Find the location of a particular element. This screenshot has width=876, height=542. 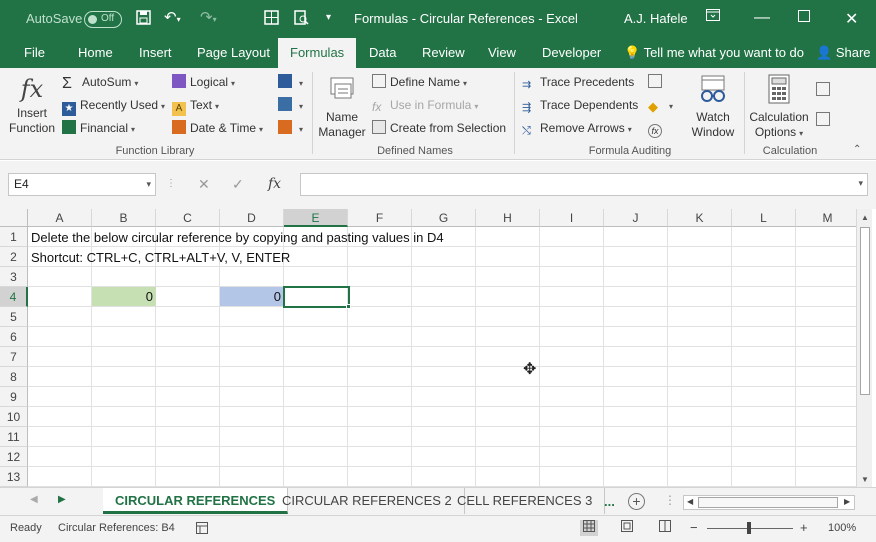

tab-home: Home is located at coordinates (95, 53).